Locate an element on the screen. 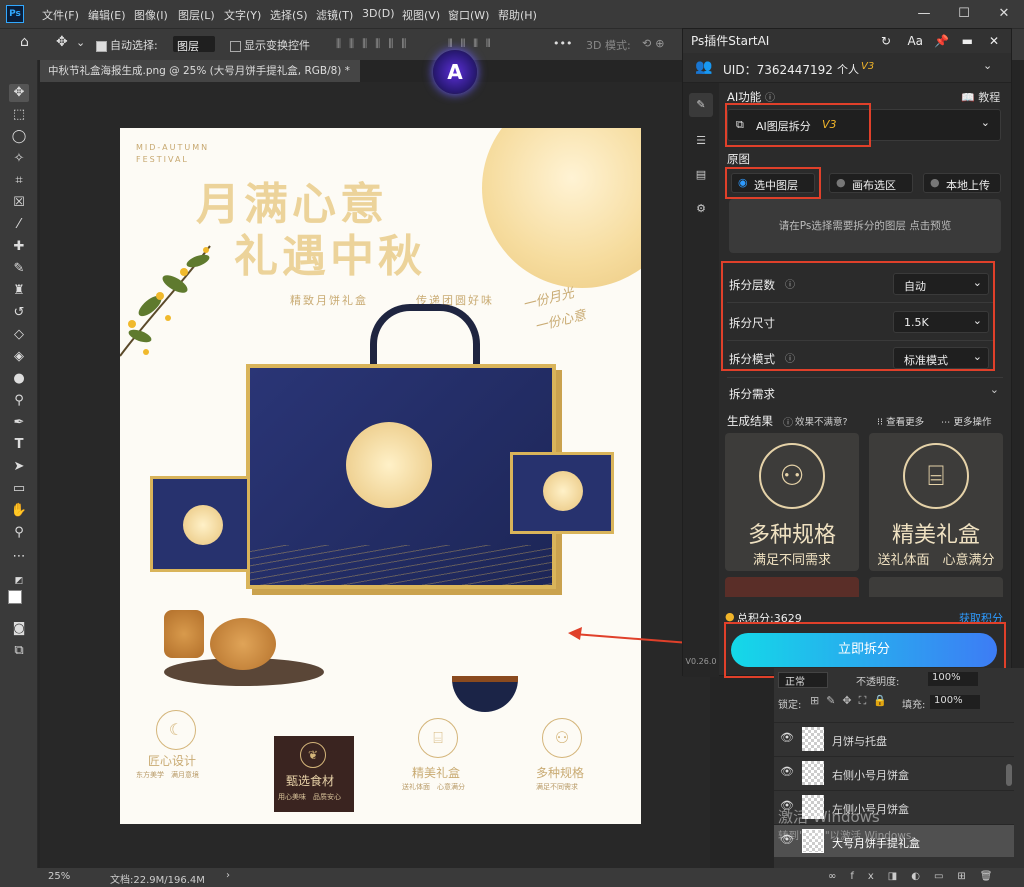 The width and height of the screenshot is (1024, 887). eyedropper-icon: ⁄ is located at coordinates (19, 225).